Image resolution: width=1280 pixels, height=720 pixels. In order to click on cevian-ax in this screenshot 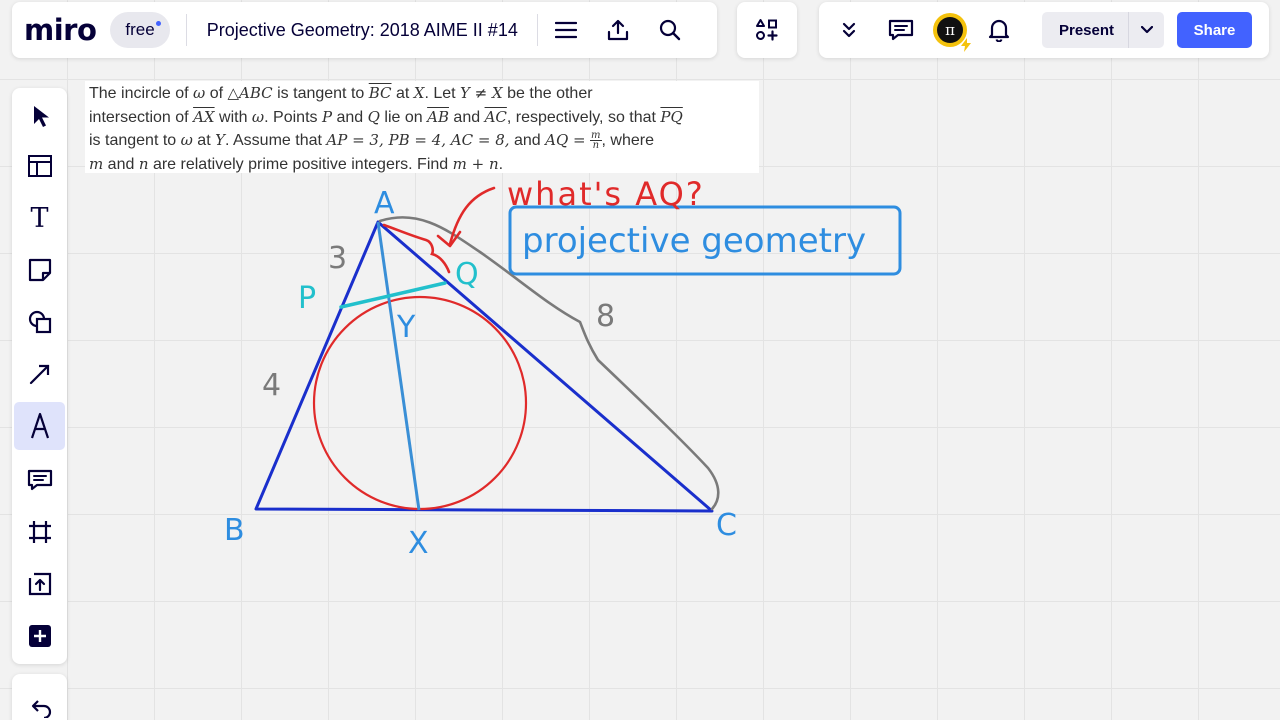, I will do `click(398, 366)`.